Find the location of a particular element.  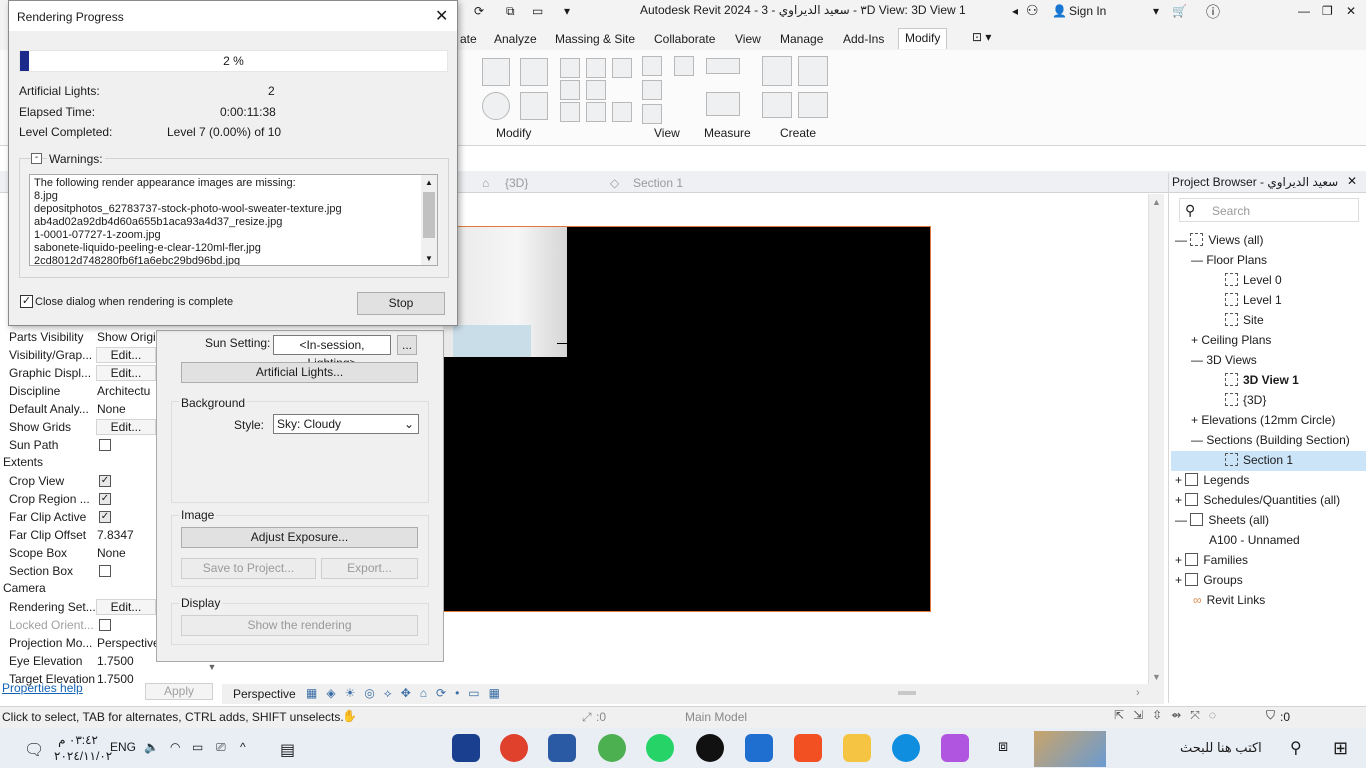

trim-icon is located at coordinates (534, 106).